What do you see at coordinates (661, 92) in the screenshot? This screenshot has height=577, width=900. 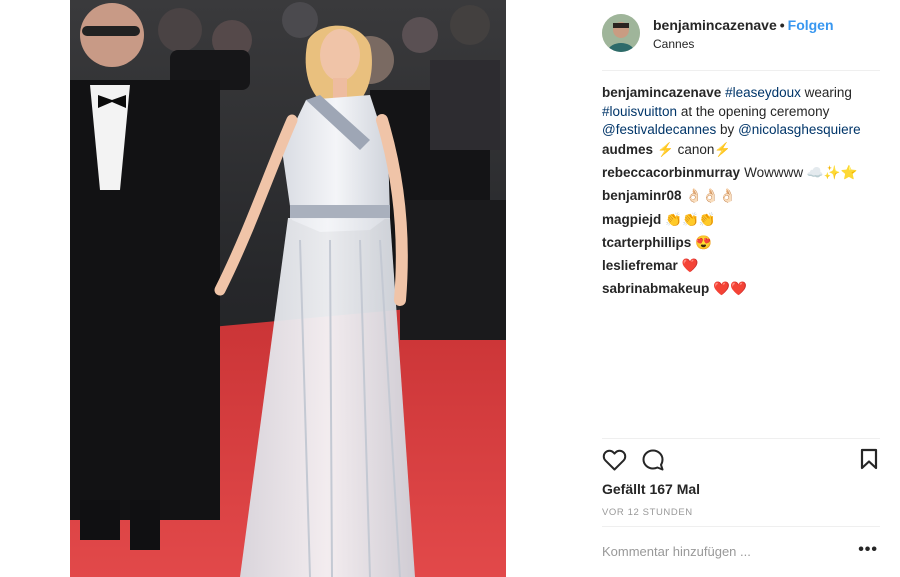 I see `caption-username: benjamincazenave` at bounding box center [661, 92].